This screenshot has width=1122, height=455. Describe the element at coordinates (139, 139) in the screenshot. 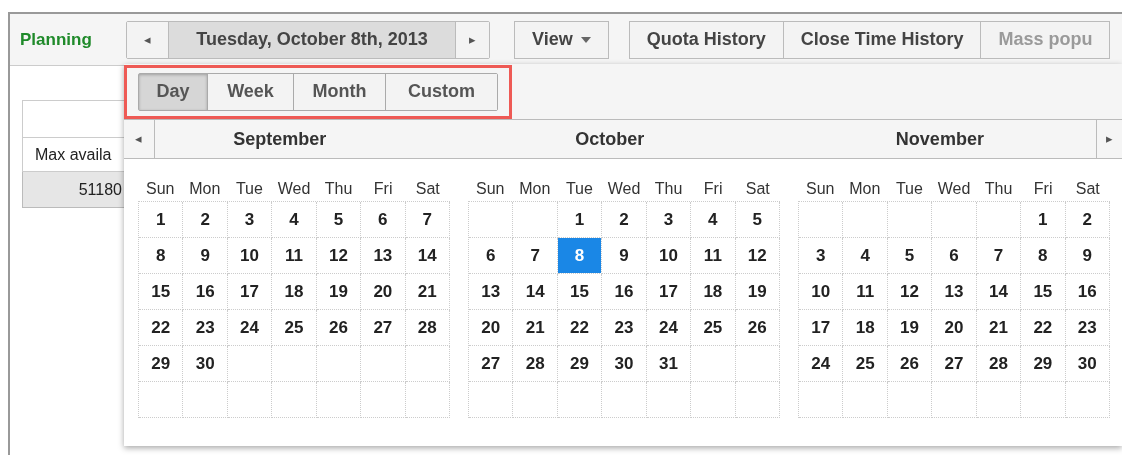

I see `previous-month-button: ◂` at that location.